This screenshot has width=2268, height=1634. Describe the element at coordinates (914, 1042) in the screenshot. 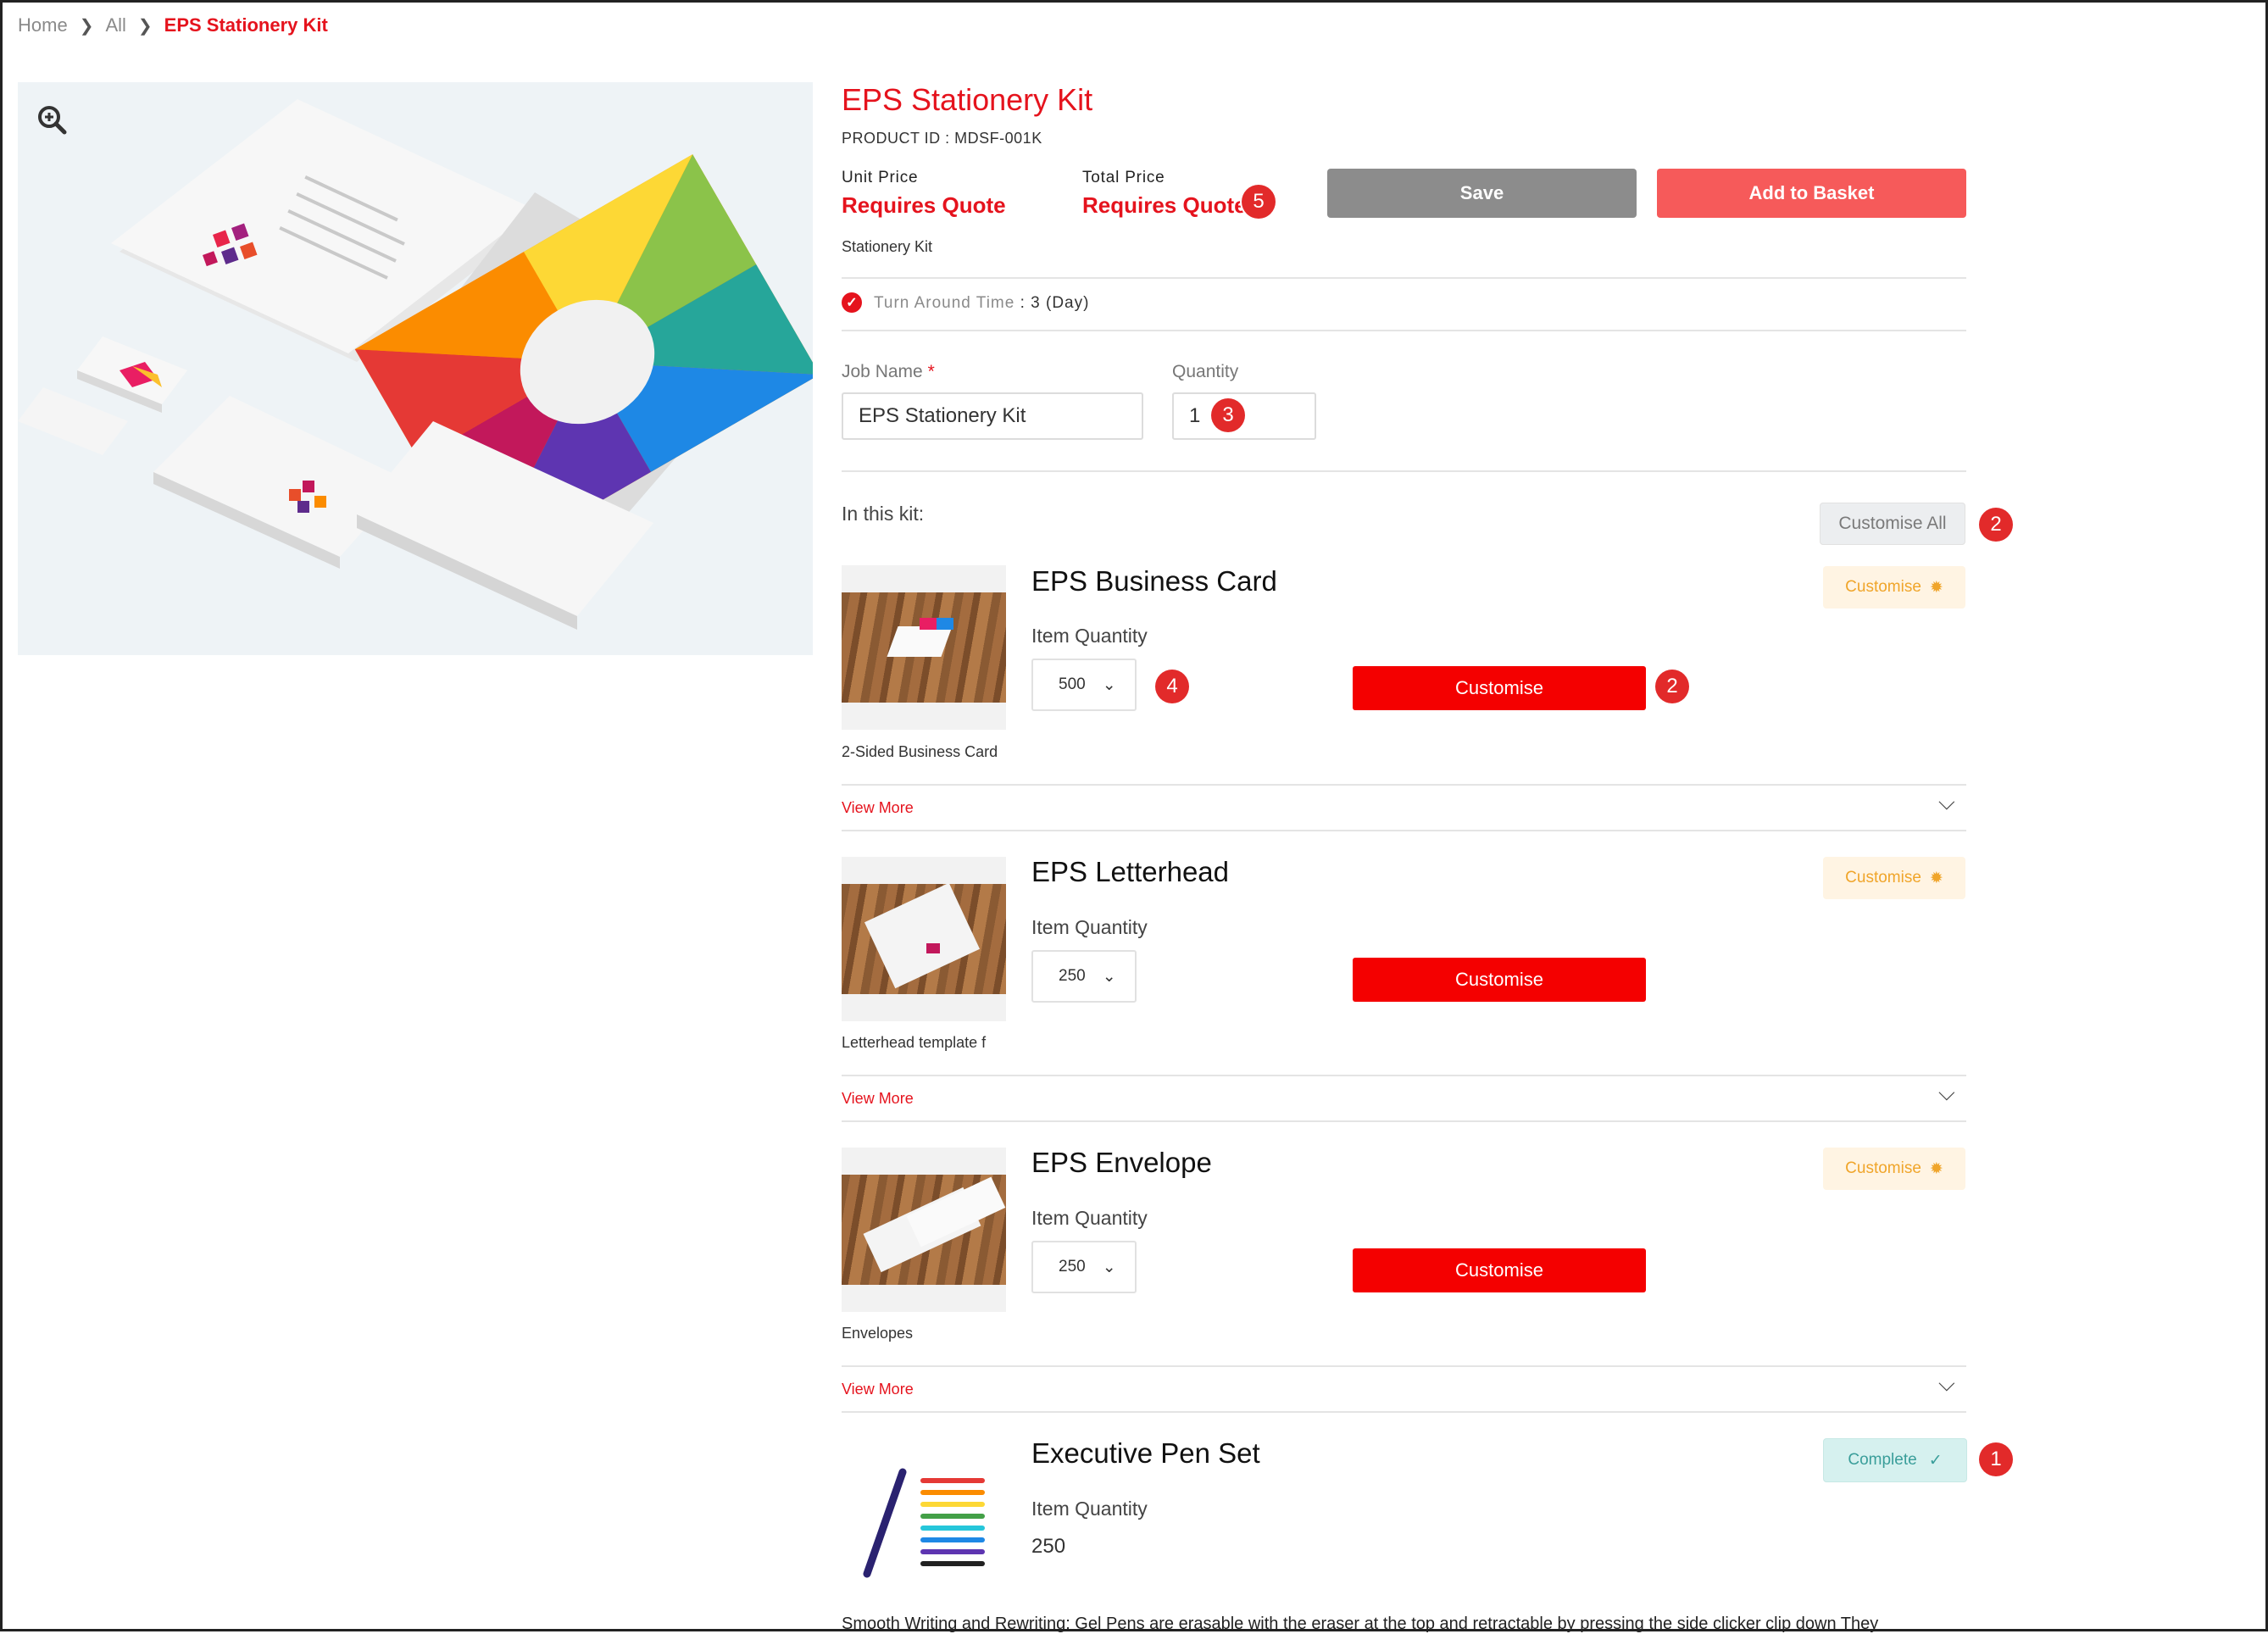

I see `item-description: Letterhead template f` at that location.